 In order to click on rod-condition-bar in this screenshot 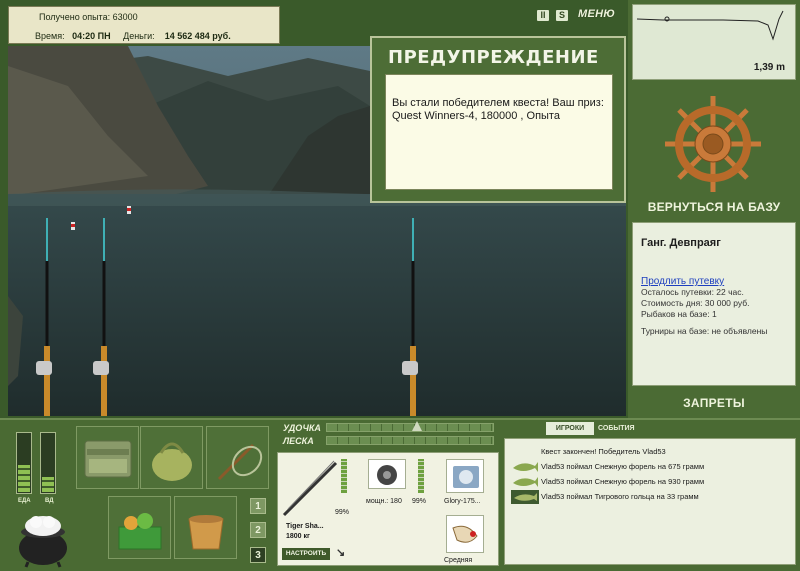, I will do `click(344, 476)`.